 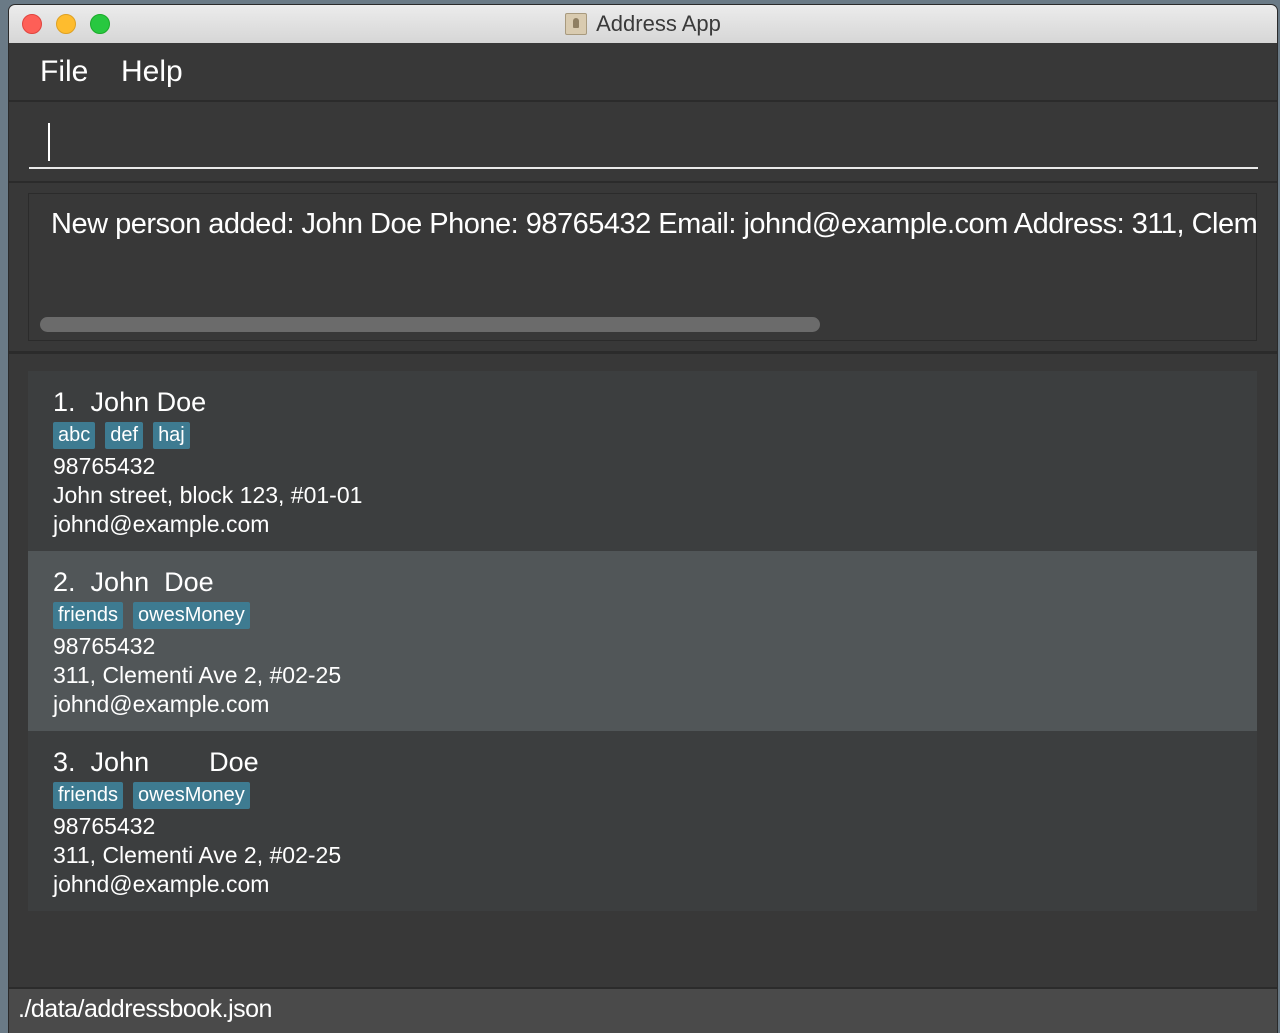 I want to click on title-bar: Address App, so click(x=643, y=24).